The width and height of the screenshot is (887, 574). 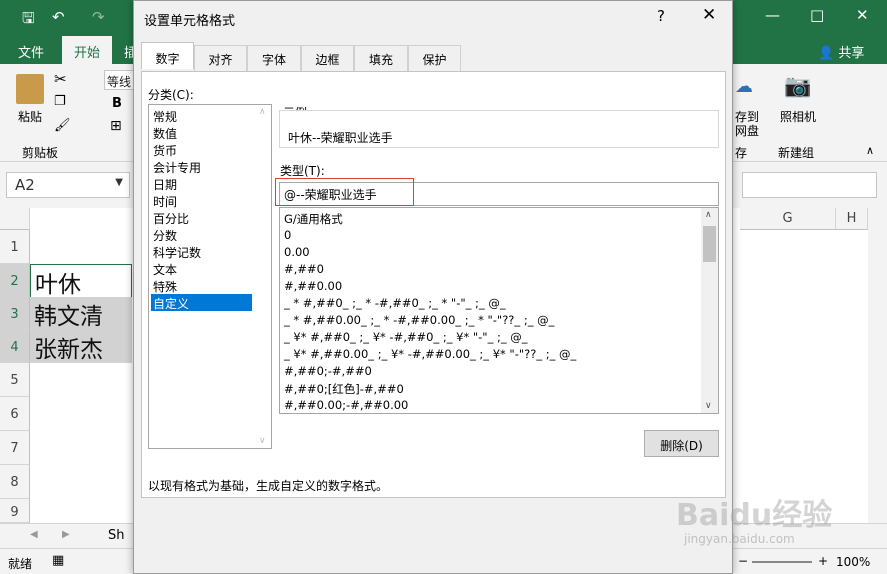 I want to click on sheet-tab: Sh, so click(x=116, y=535).